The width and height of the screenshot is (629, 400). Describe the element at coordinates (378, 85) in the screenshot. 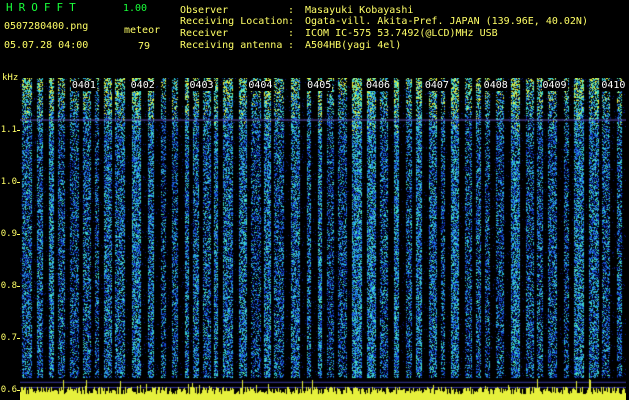

I see `x-tick-label: 0406` at that location.